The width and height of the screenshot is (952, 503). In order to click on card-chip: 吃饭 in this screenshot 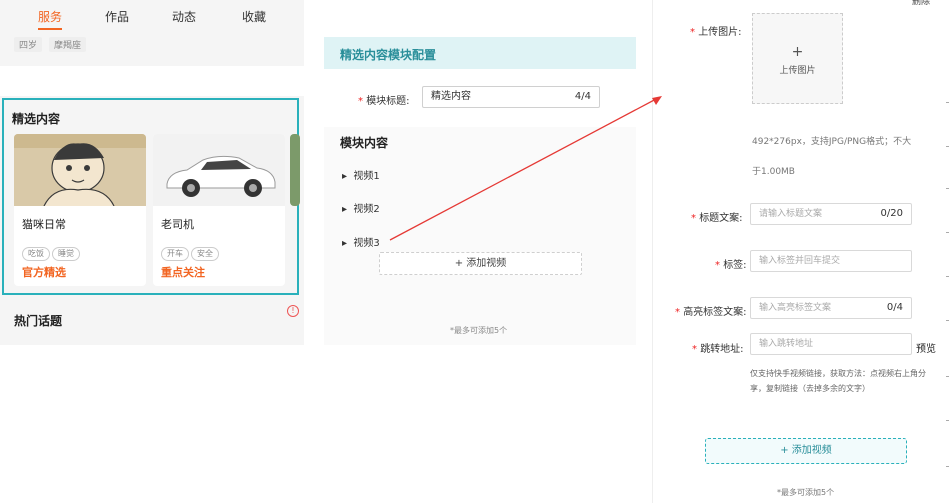, I will do `click(36, 254)`.